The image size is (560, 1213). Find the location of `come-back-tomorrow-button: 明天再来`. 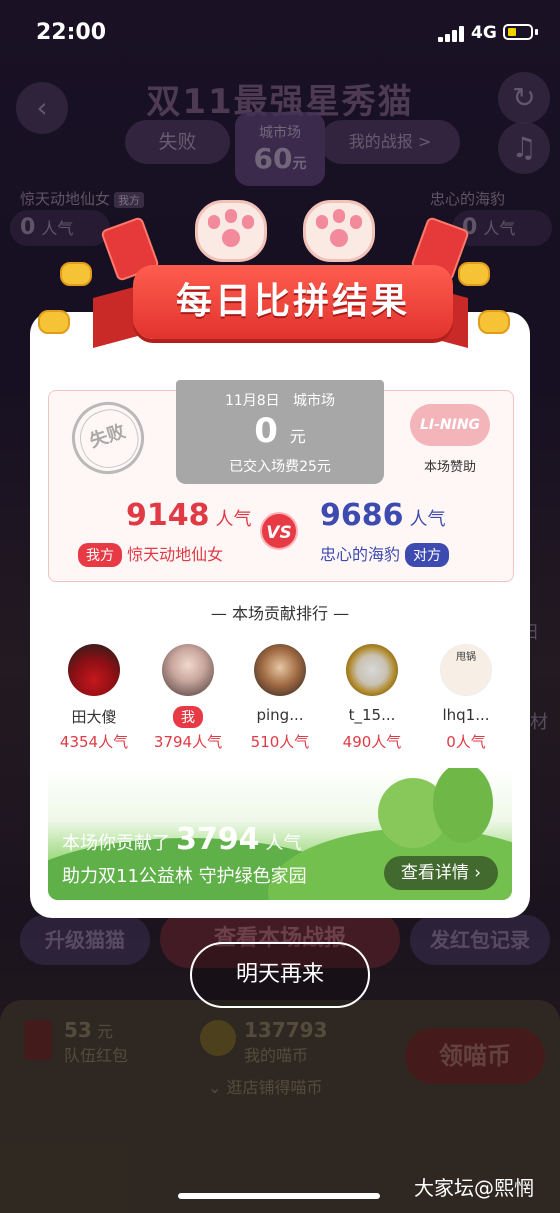

come-back-tomorrow-button: 明天再来 is located at coordinates (280, 975).